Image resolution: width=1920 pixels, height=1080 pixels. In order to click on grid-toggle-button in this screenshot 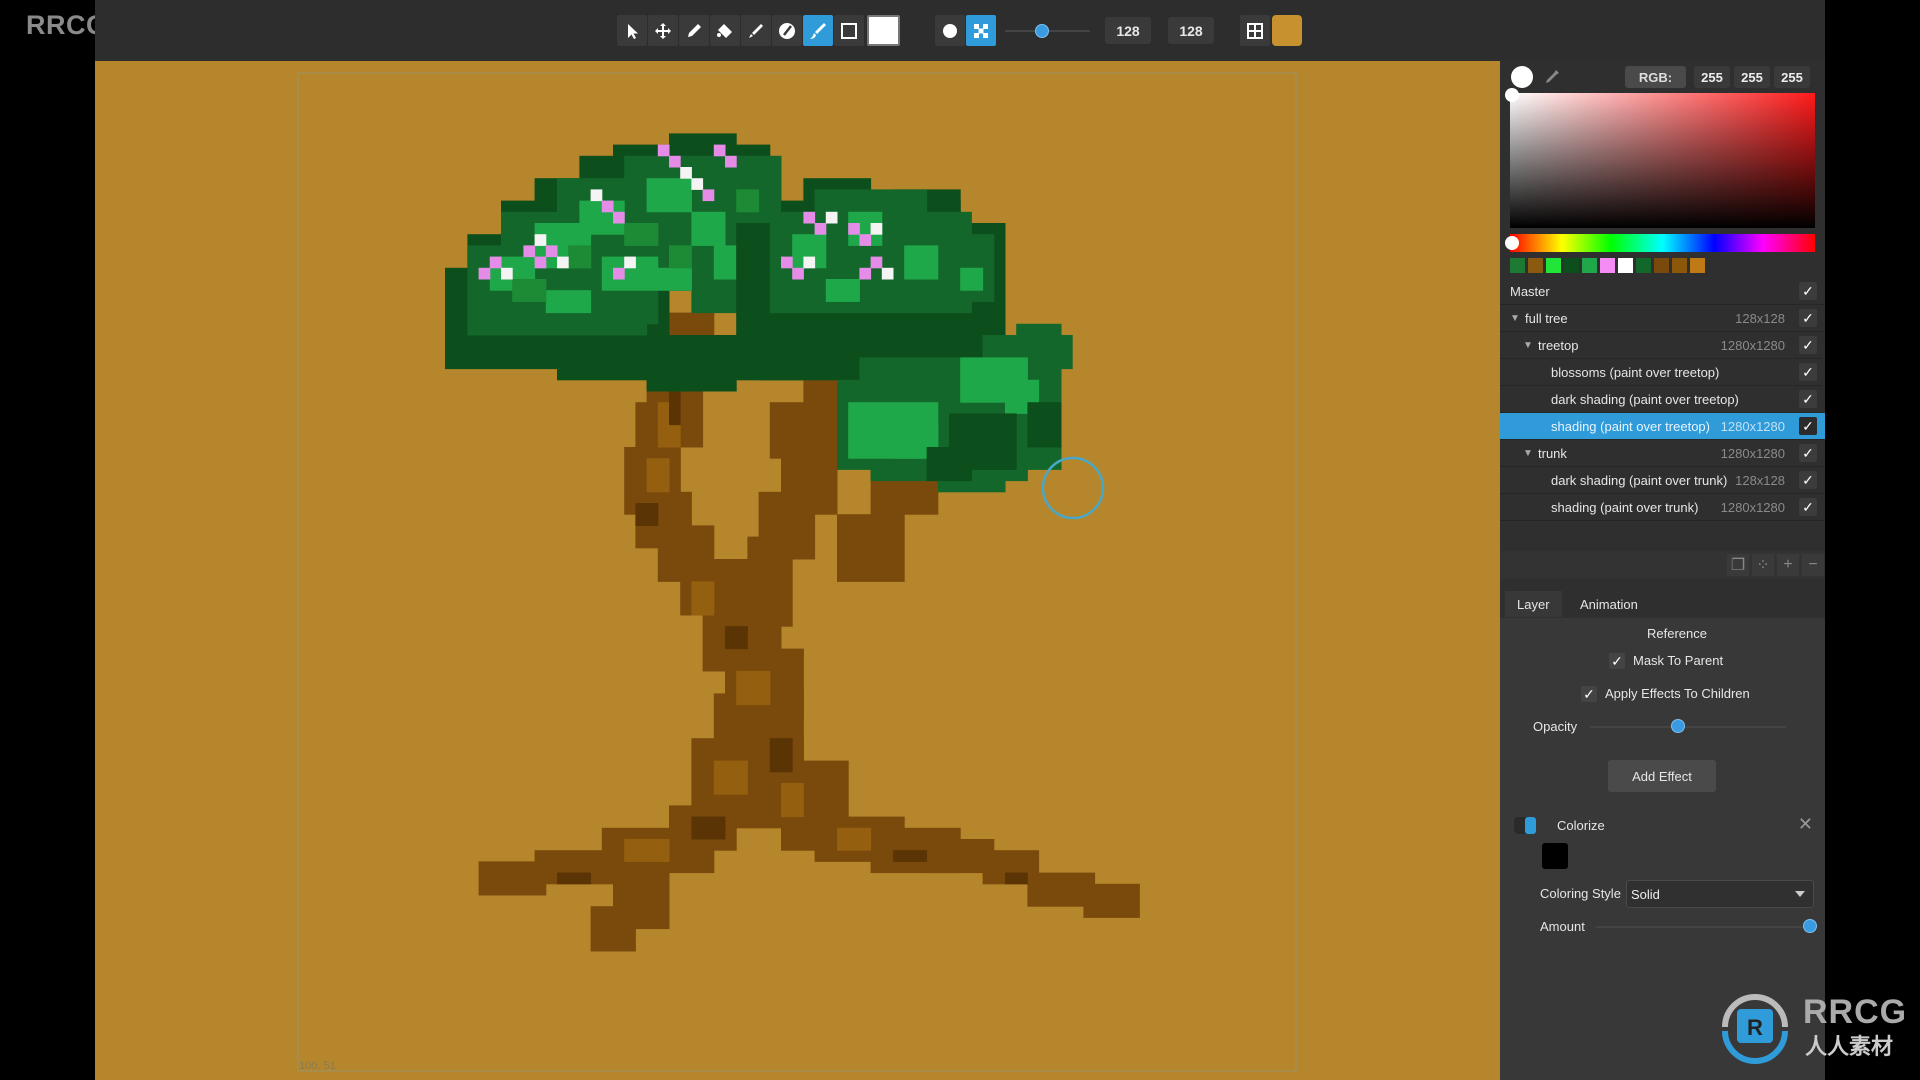, I will do `click(1255, 30)`.